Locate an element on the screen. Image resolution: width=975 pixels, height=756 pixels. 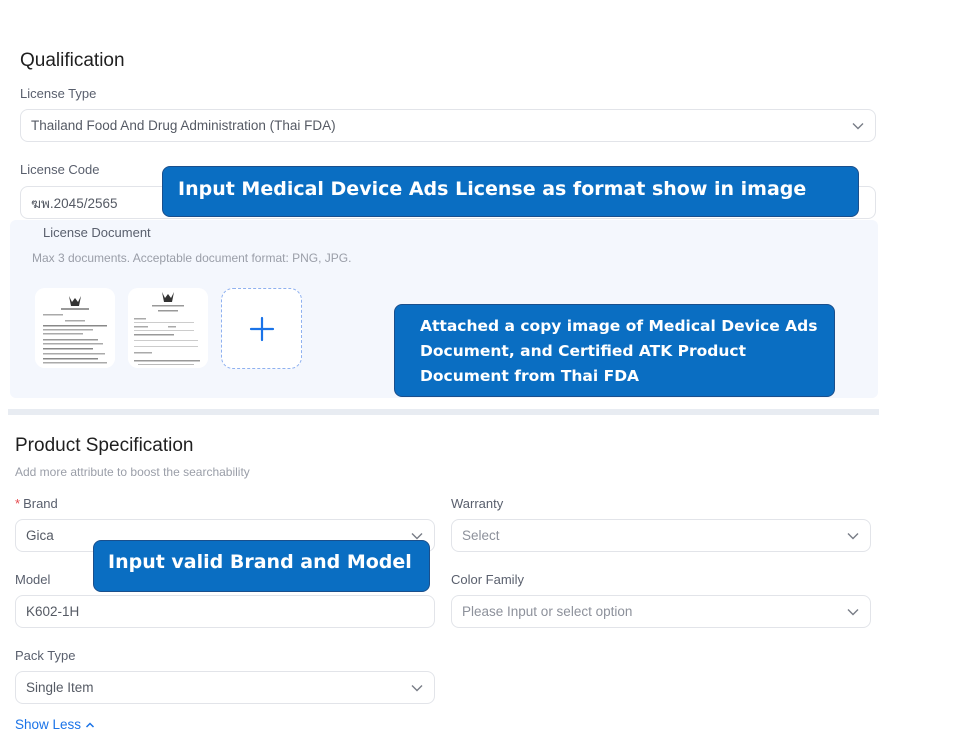
color-family-label: Color Family is located at coordinates (487, 579).